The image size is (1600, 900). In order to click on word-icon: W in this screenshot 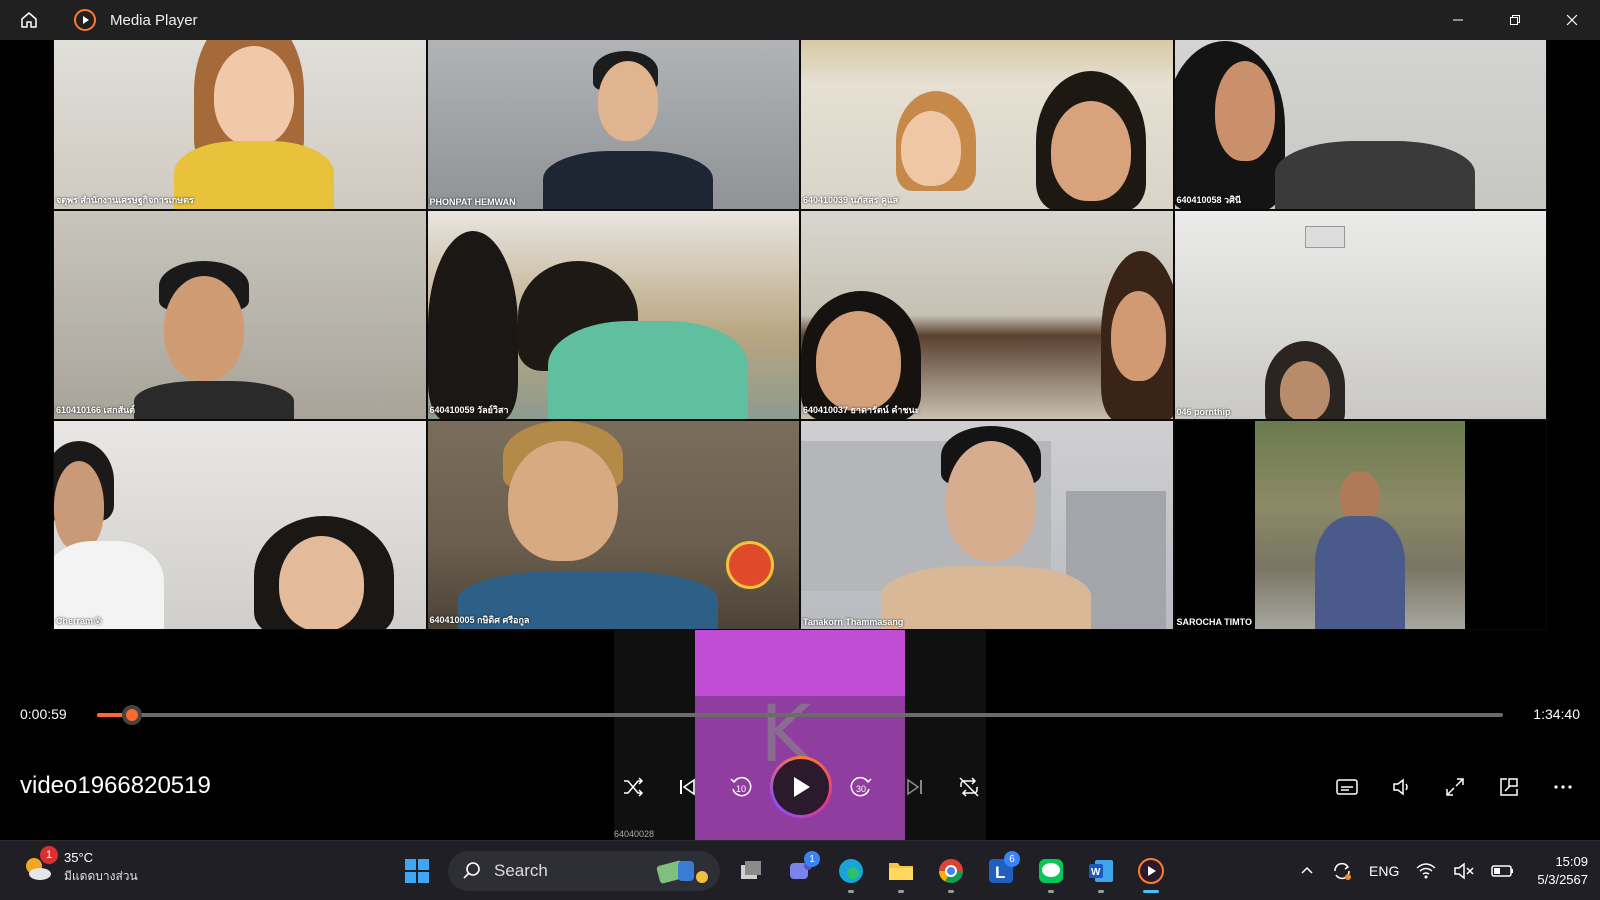, I will do `click(1101, 871)`.